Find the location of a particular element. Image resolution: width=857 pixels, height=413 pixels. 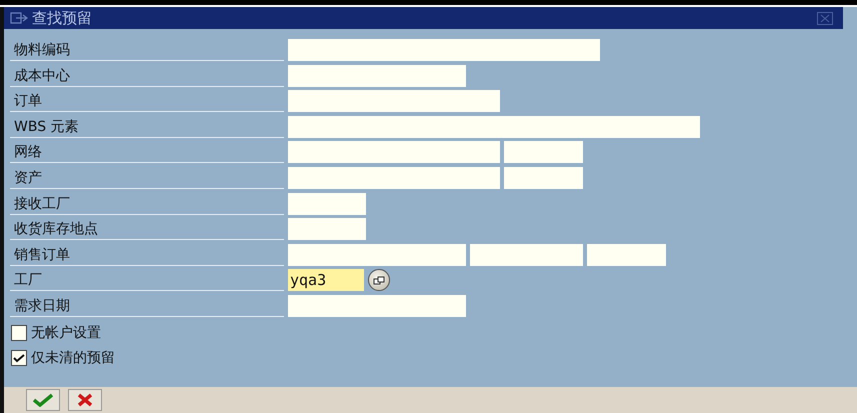

cancel-button is located at coordinates (85, 400).